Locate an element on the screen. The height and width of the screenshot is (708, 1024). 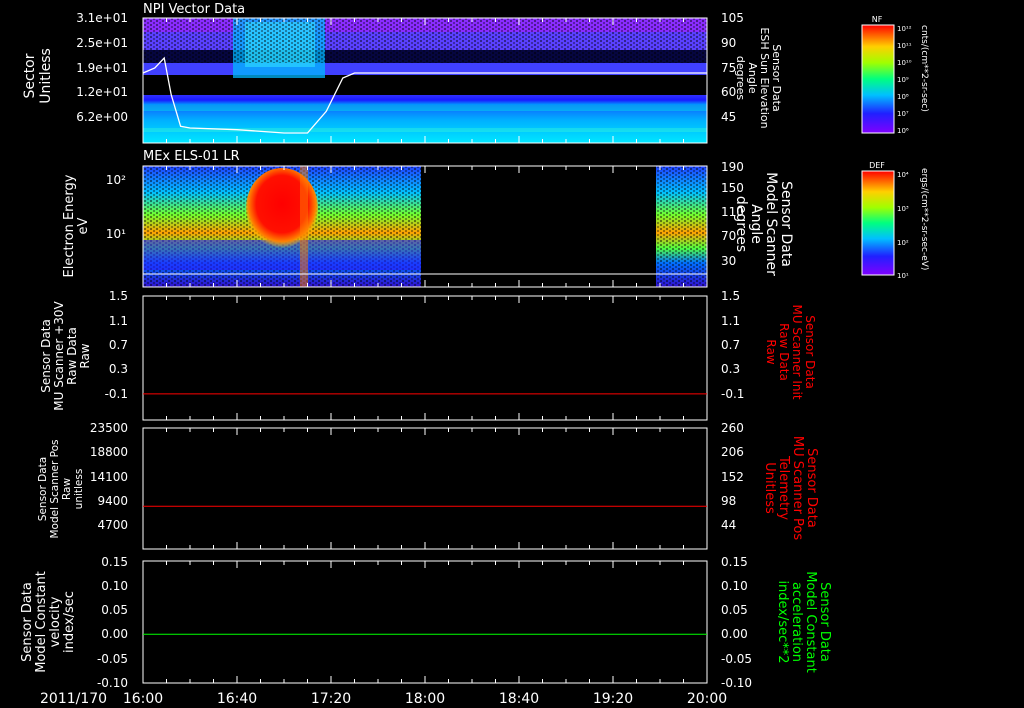
p4-right-tick: 98 is located at coordinates (728, 501).